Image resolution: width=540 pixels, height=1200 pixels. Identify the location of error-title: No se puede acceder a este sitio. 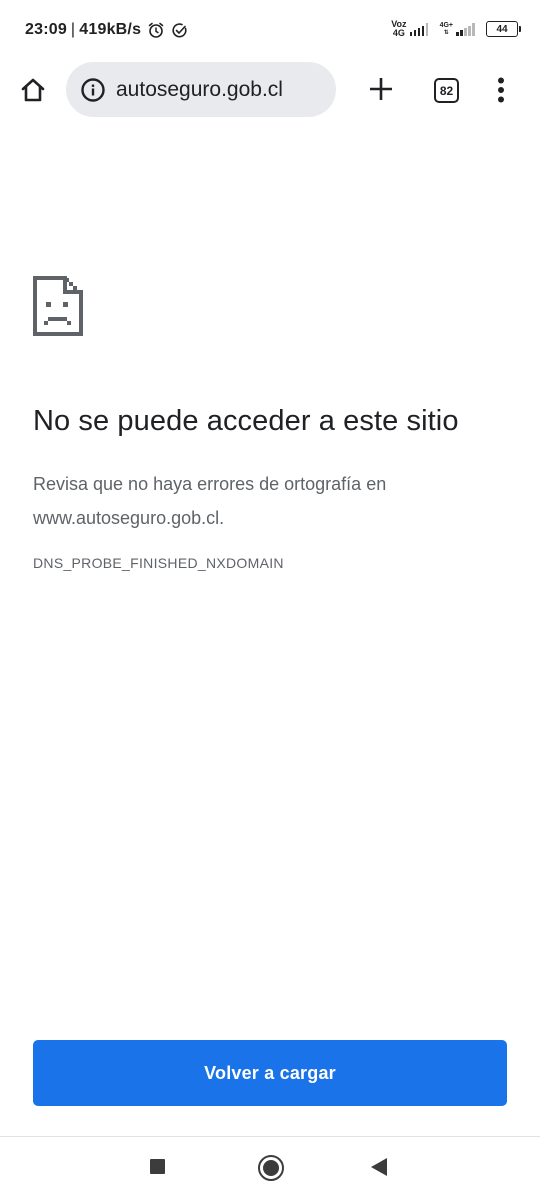
(246, 421).